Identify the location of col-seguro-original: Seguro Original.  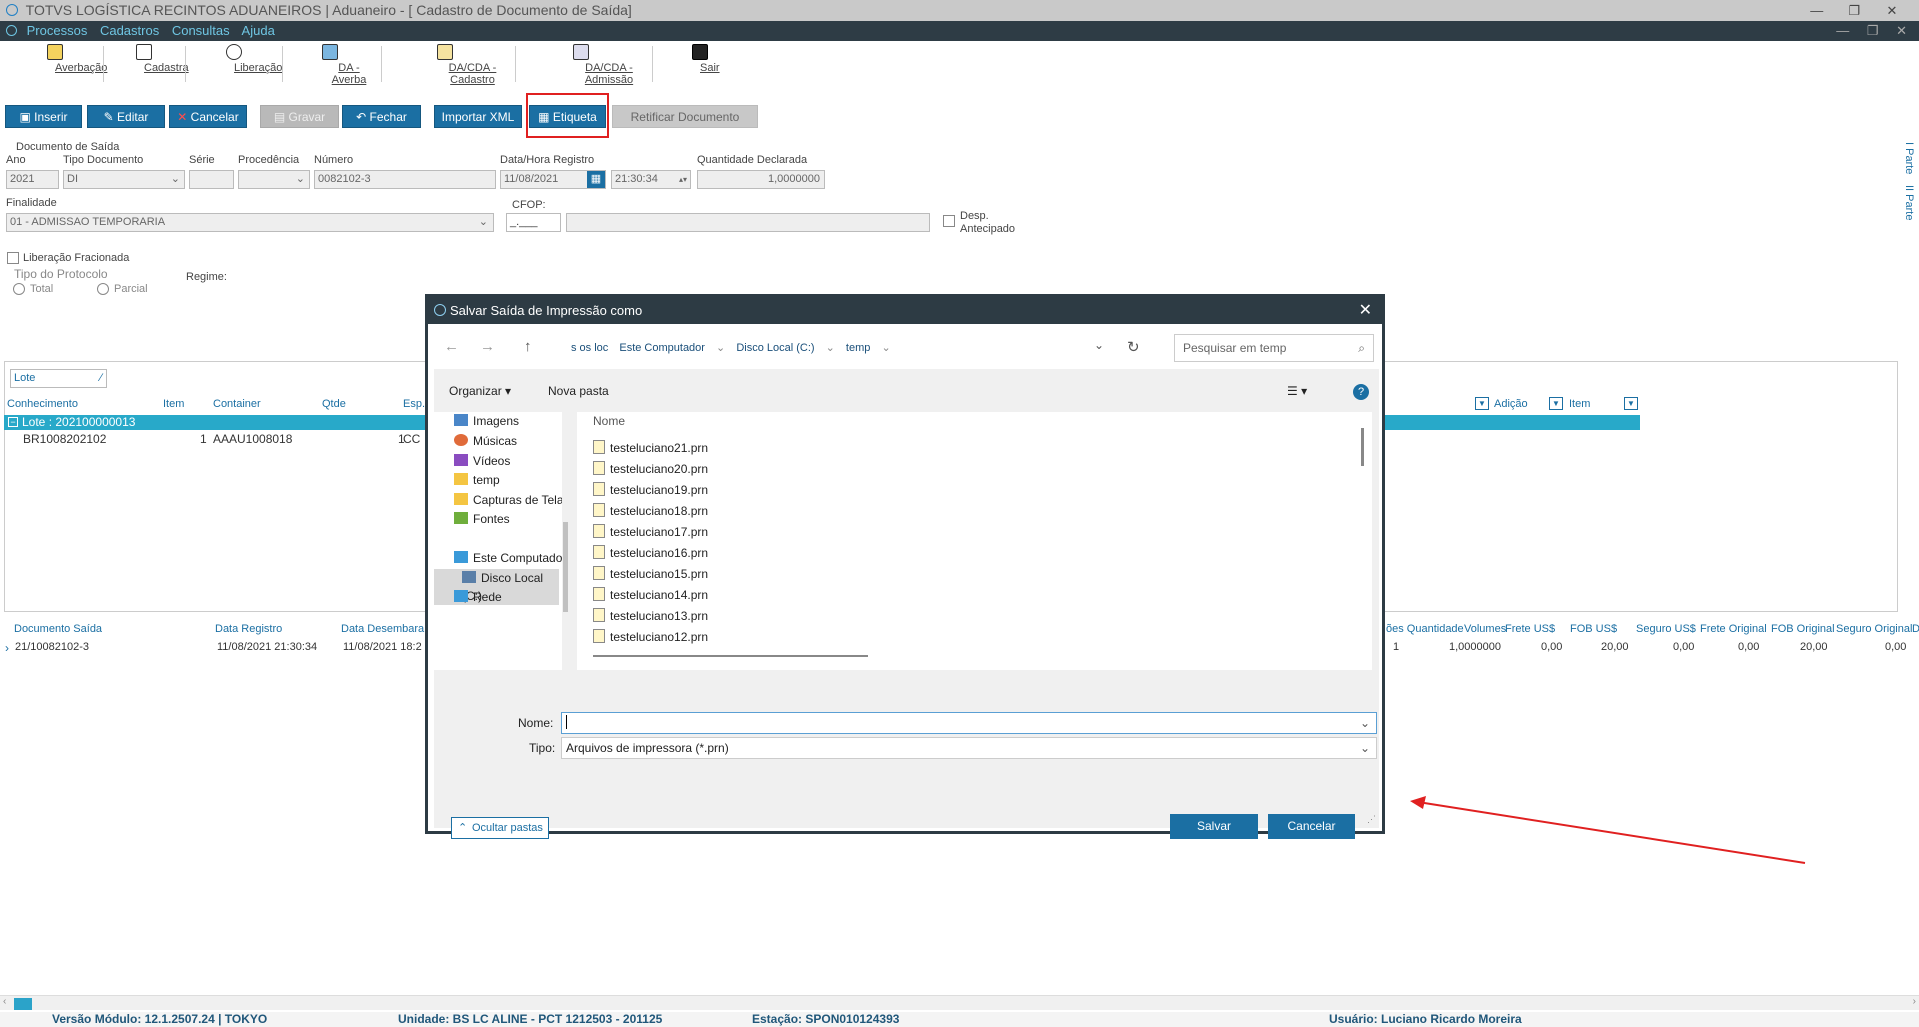
(1874, 629).